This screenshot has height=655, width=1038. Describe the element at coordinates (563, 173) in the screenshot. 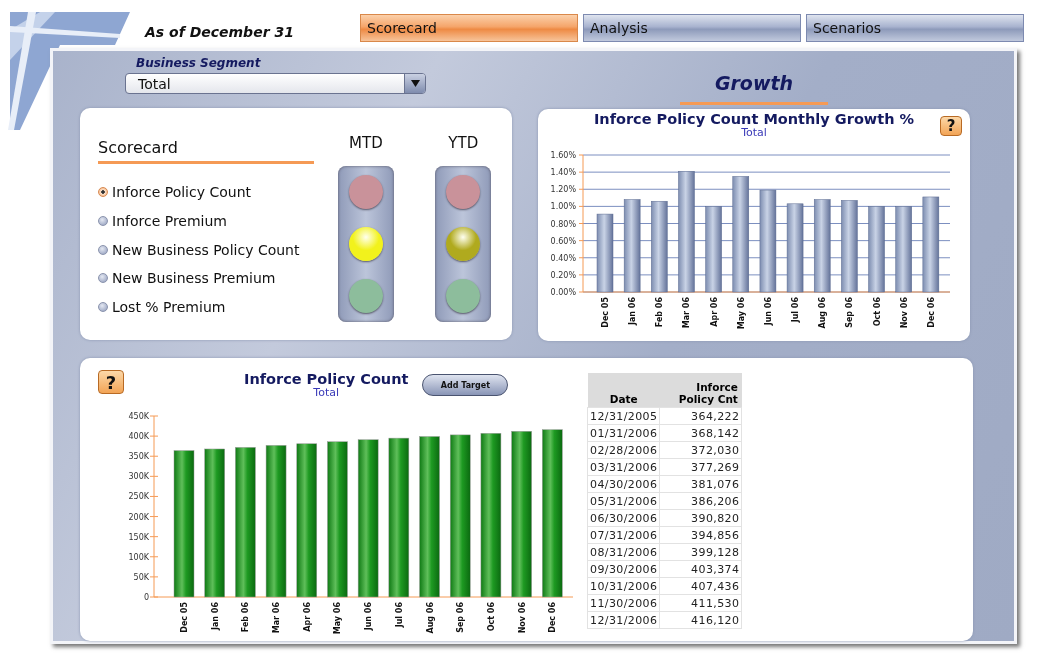

I see `axis-label: 1.40%` at that location.